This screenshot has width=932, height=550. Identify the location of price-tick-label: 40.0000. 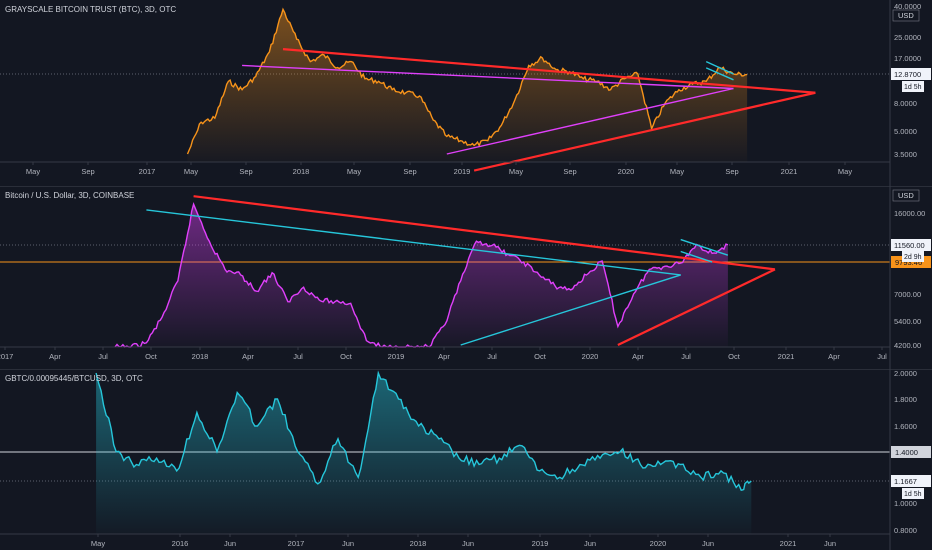
(907, 6).